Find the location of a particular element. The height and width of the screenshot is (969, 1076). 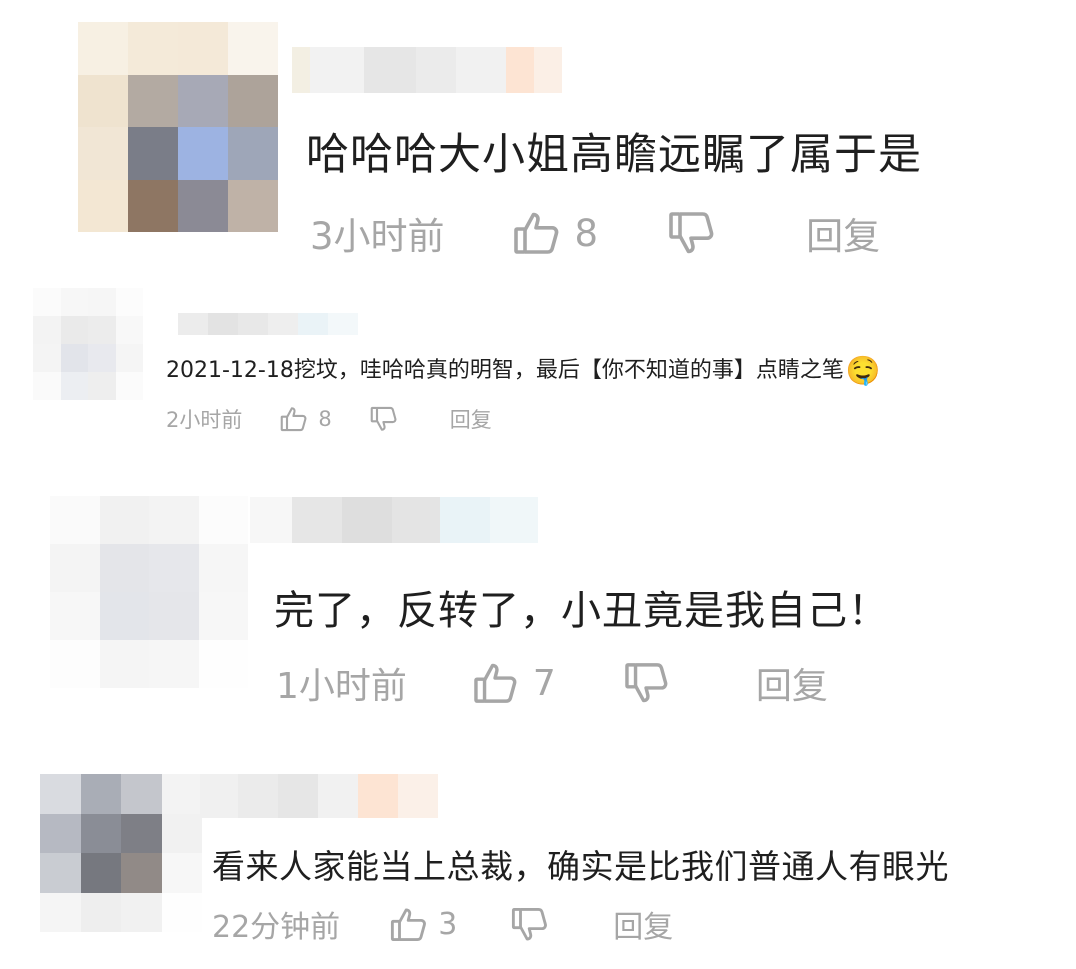

comment-text: 2021-12-18挖坟，哇哈哈真的明智，最后【你不知道的事】点睛之笔🤤 is located at coordinates (523, 369).